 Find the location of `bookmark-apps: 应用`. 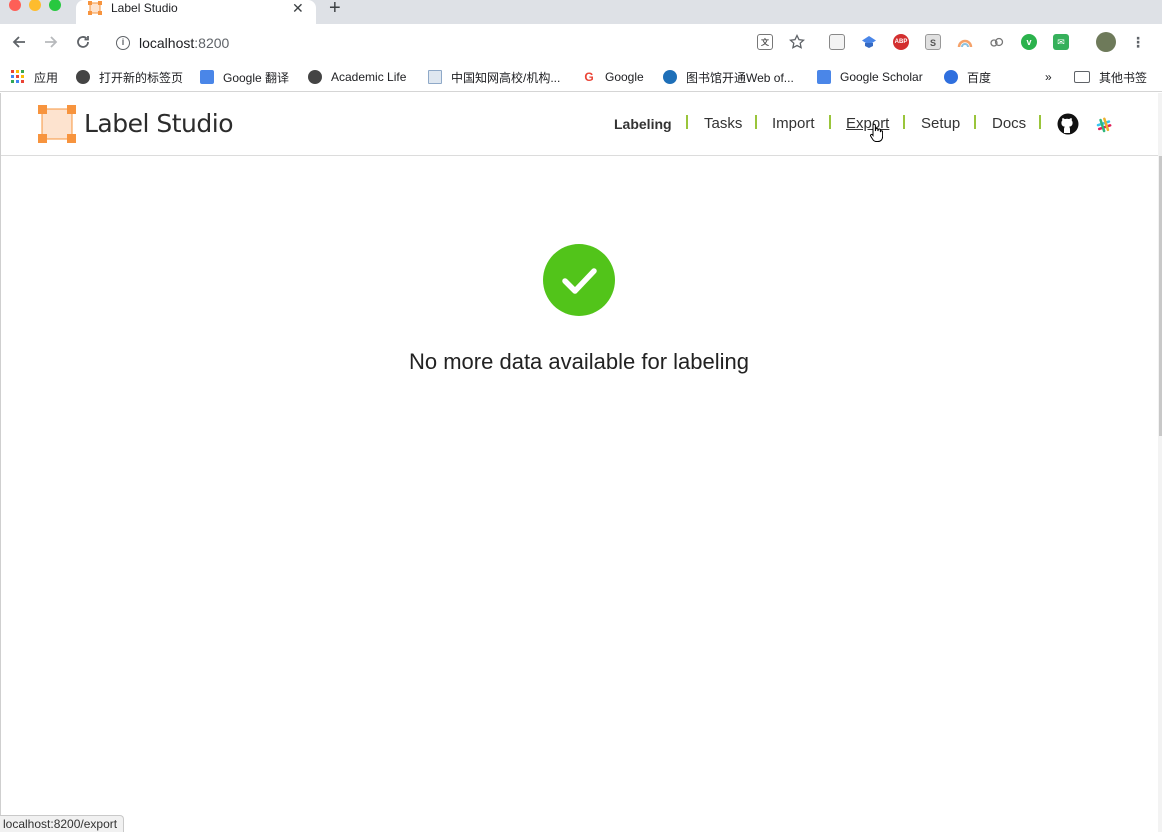

bookmark-apps: 应用 is located at coordinates (34, 77).